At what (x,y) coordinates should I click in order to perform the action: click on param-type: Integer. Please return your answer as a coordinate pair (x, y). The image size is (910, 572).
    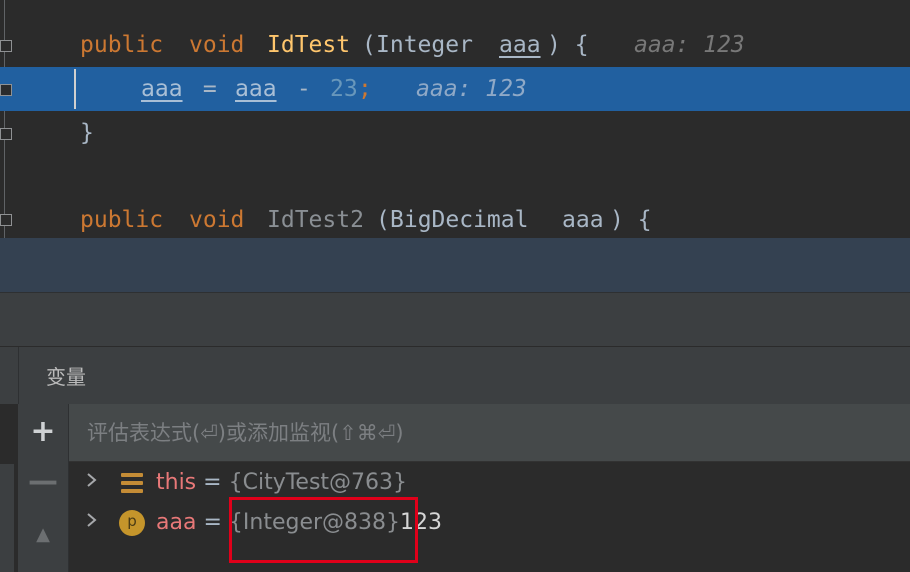
    Looking at the image, I should click on (424, 45).